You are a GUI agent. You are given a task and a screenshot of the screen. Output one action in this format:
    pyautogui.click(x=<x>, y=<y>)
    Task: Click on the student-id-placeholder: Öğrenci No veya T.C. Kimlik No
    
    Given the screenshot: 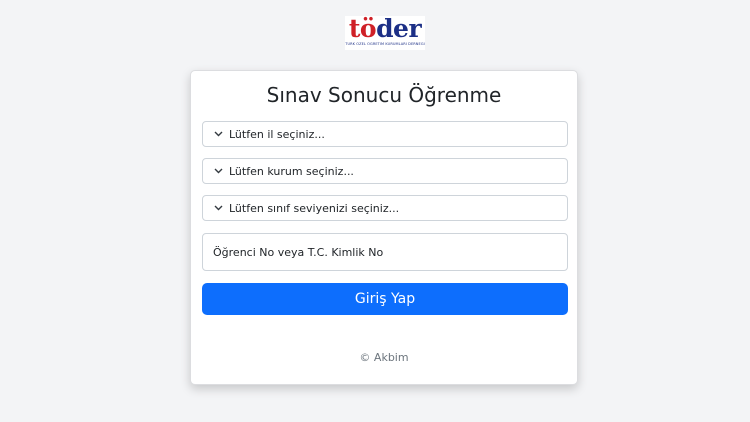 What is the action you would take?
    pyautogui.click(x=298, y=252)
    